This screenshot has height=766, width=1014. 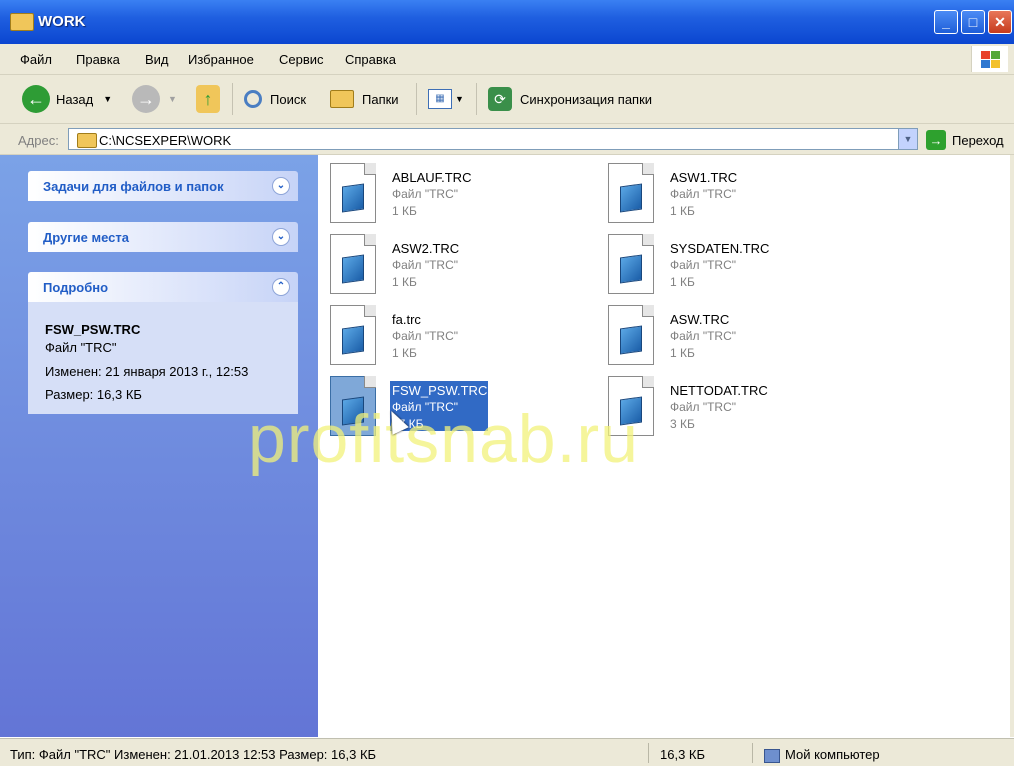 What do you see at coordinates (281, 287) in the screenshot?
I see `chevron-up-icon: ⌃` at bounding box center [281, 287].